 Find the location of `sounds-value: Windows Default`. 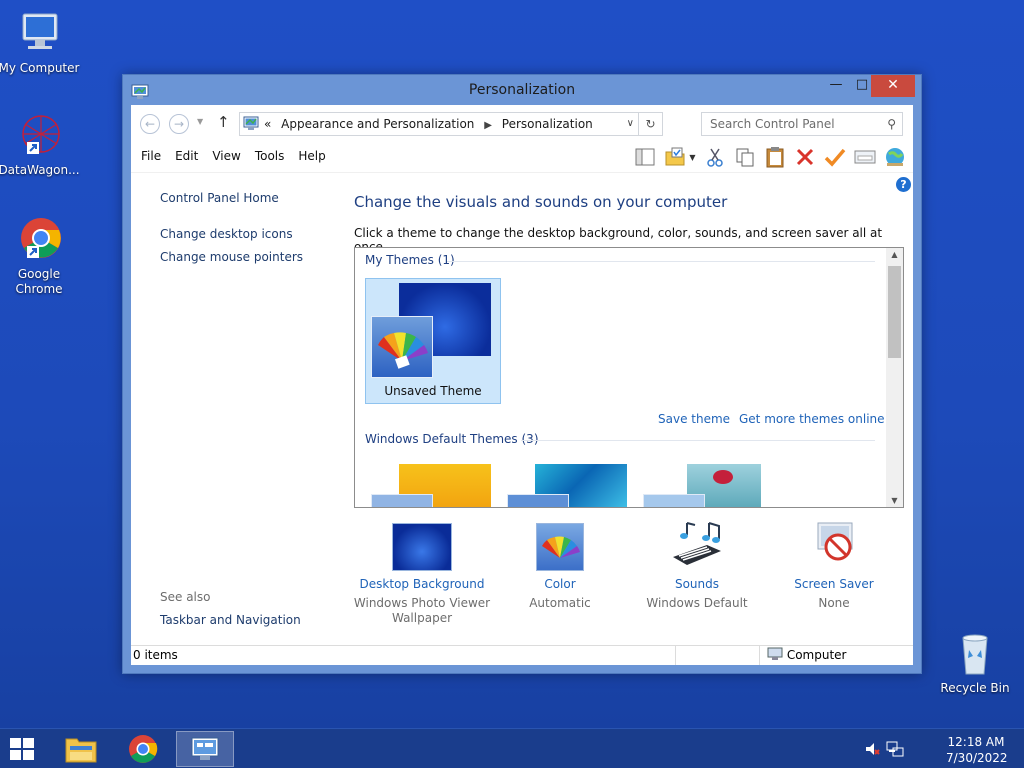

sounds-value: Windows Default is located at coordinates (697, 603).